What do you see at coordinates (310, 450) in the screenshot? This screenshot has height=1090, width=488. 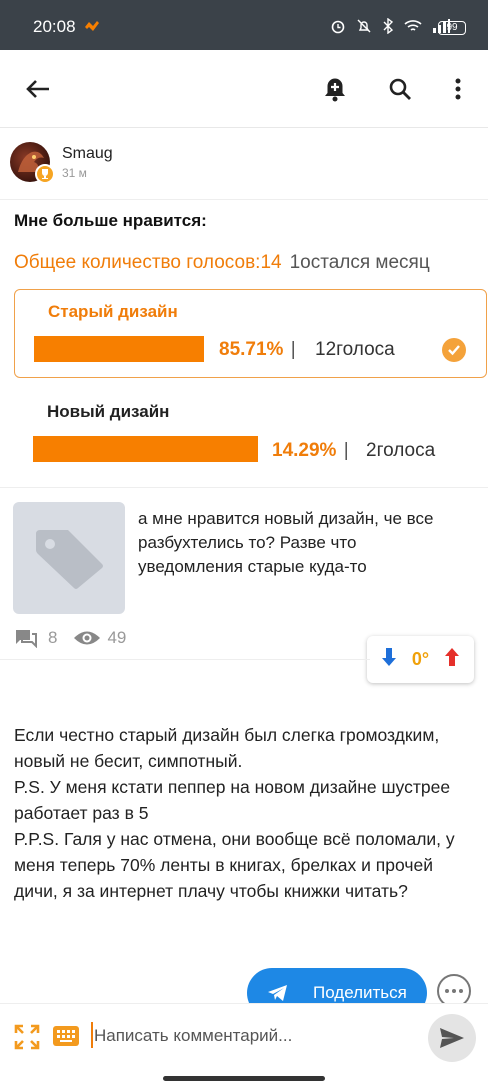 I see `poll-option-percent: 14.29% |` at bounding box center [310, 450].